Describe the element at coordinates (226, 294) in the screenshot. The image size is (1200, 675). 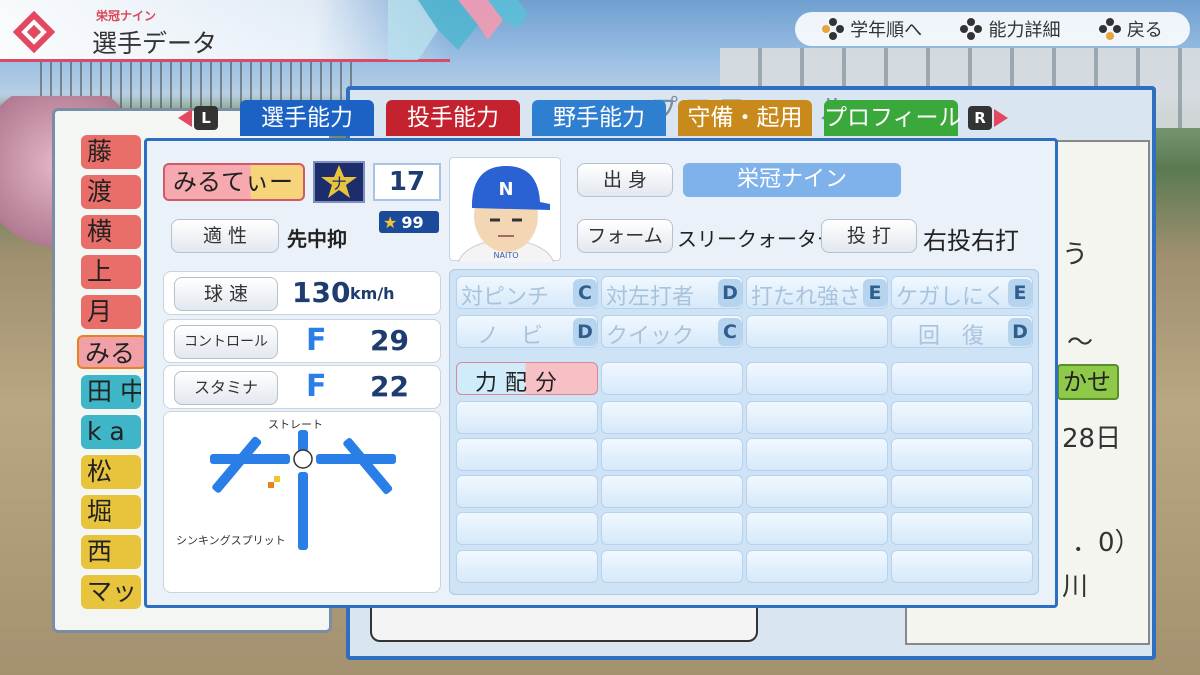
I see `speed-label: 球 速` at that location.